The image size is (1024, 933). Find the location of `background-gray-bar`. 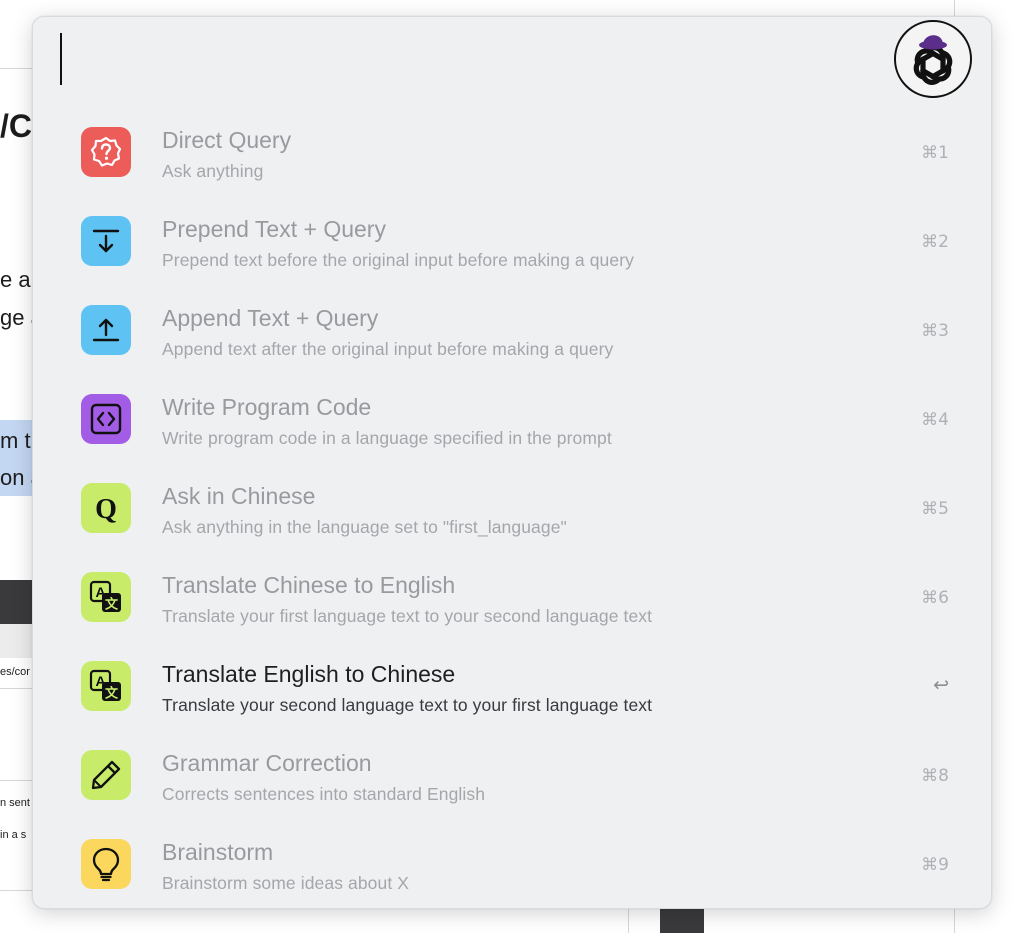

background-gray-bar is located at coordinates (17, 641).